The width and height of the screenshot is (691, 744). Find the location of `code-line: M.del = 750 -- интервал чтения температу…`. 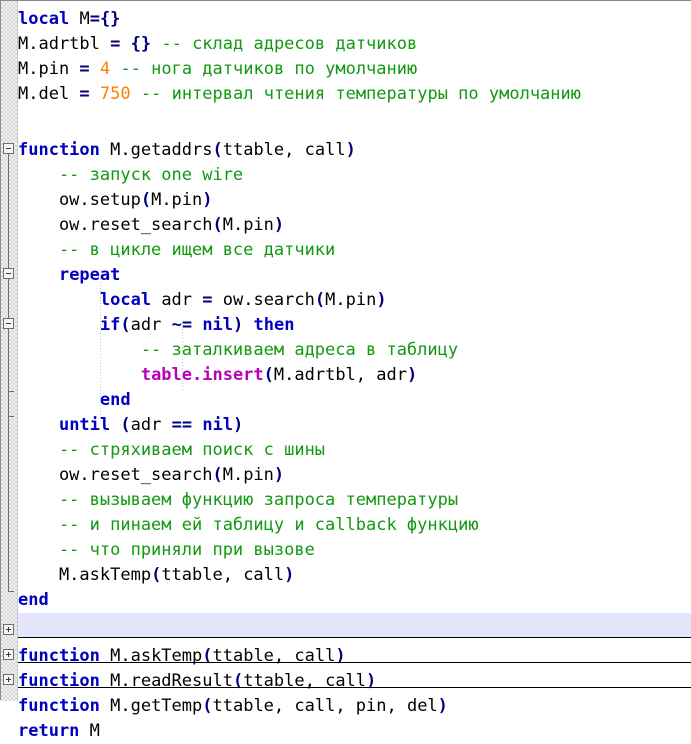

code-line: M.del = 750 -- интервал чтения температу… is located at coordinates (354, 94).